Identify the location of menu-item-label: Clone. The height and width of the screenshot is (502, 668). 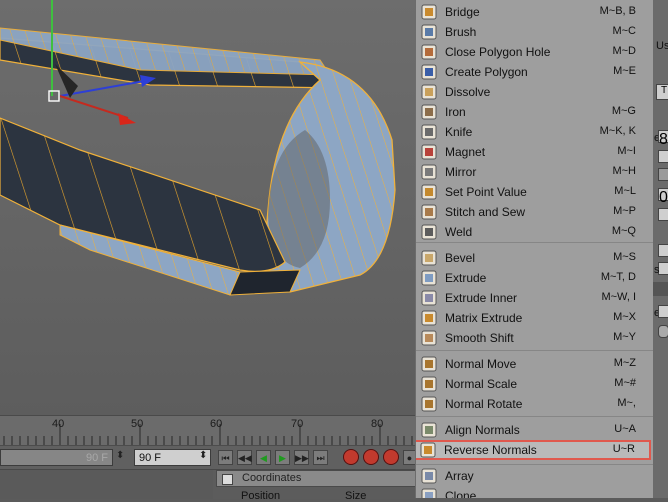
(461, 493).